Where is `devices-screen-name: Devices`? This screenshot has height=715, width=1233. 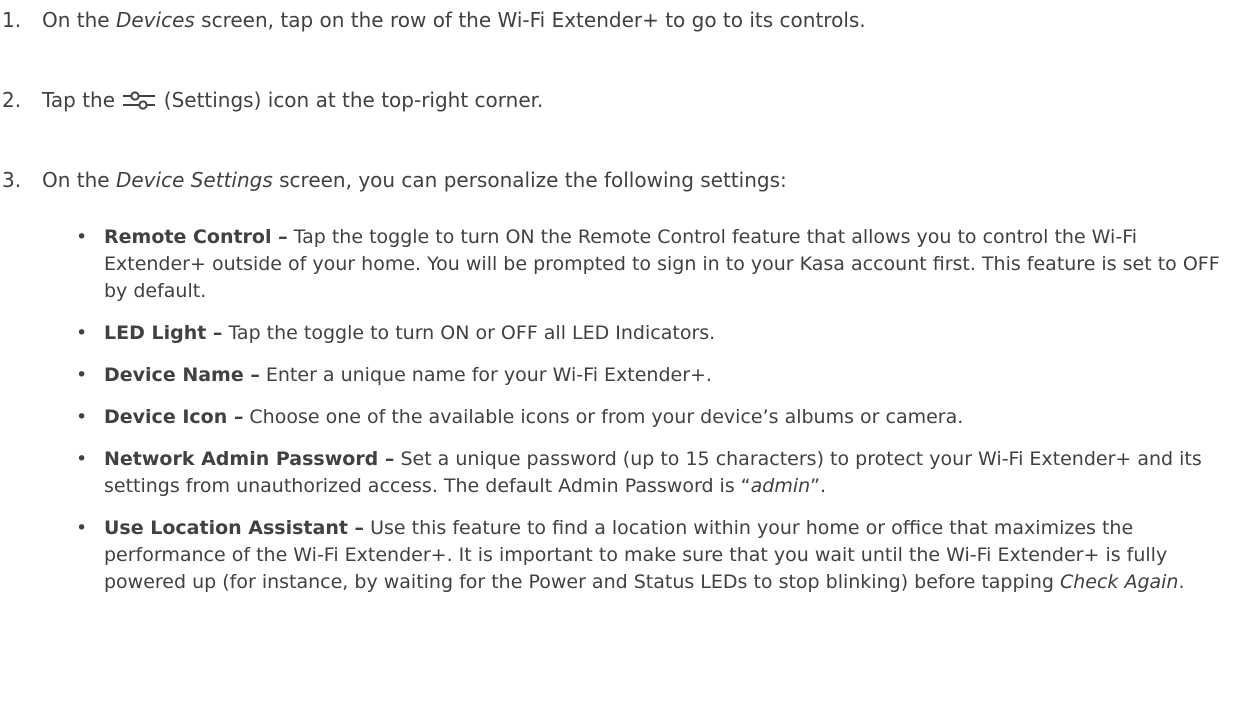 devices-screen-name: Devices is located at coordinates (155, 20).